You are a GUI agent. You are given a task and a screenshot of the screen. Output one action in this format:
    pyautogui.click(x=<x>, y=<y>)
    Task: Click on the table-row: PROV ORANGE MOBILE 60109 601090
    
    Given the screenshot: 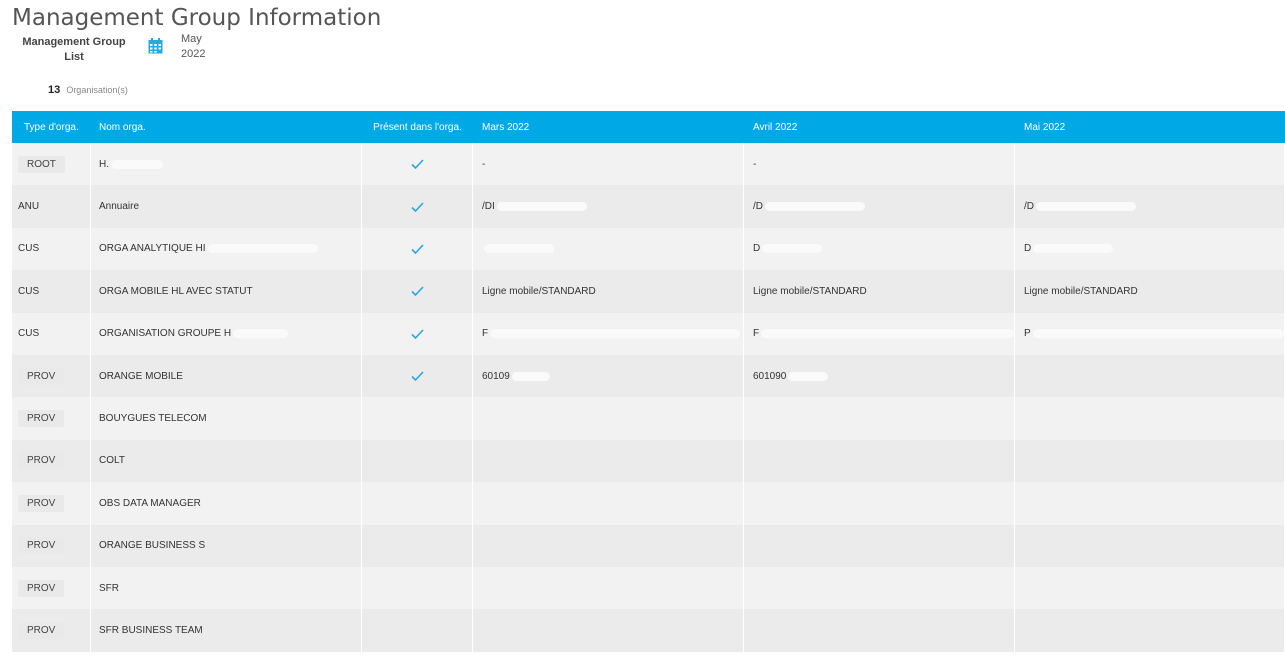 What is the action you would take?
    pyautogui.click(x=648, y=376)
    